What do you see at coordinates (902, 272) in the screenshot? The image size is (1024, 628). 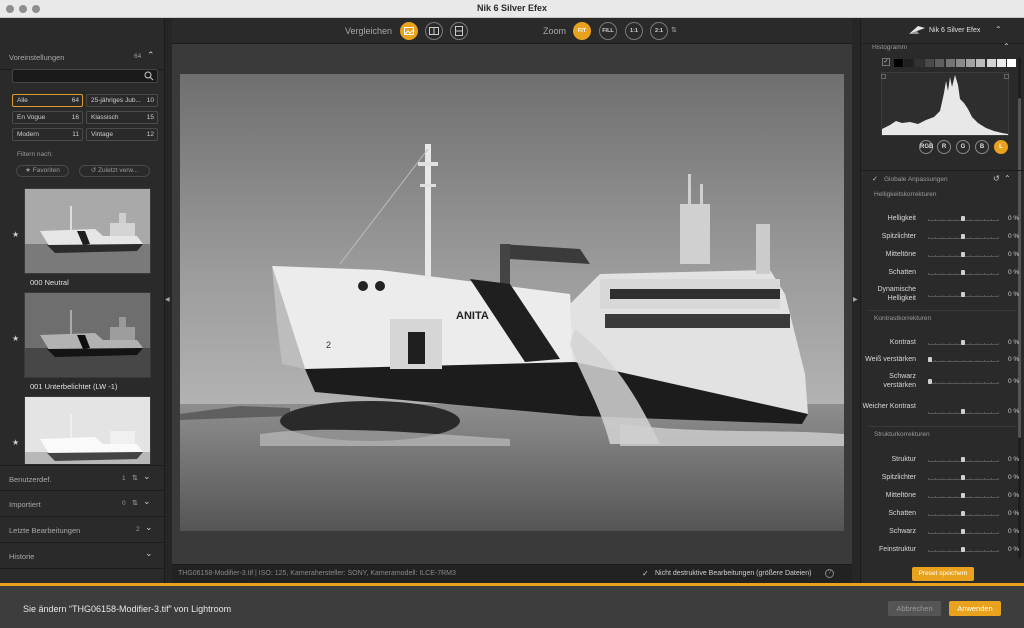 I see `slider-label: Schatten` at bounding box center [902, 272].